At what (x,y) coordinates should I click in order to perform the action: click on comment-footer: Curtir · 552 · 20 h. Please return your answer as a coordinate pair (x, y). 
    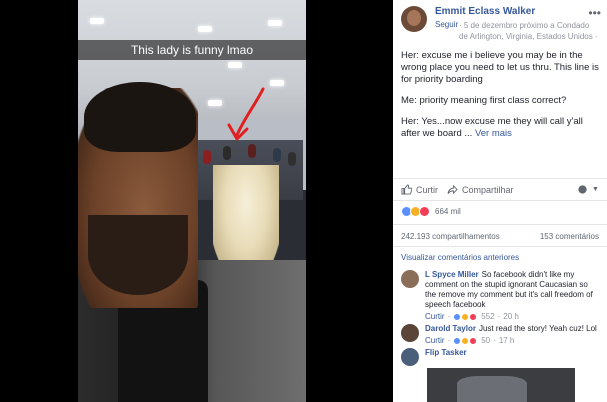
    Looking at the image, I should click on (513, 317).